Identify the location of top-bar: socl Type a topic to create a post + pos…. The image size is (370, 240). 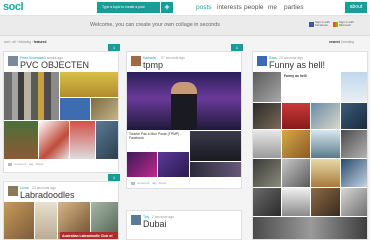
(185, 8).